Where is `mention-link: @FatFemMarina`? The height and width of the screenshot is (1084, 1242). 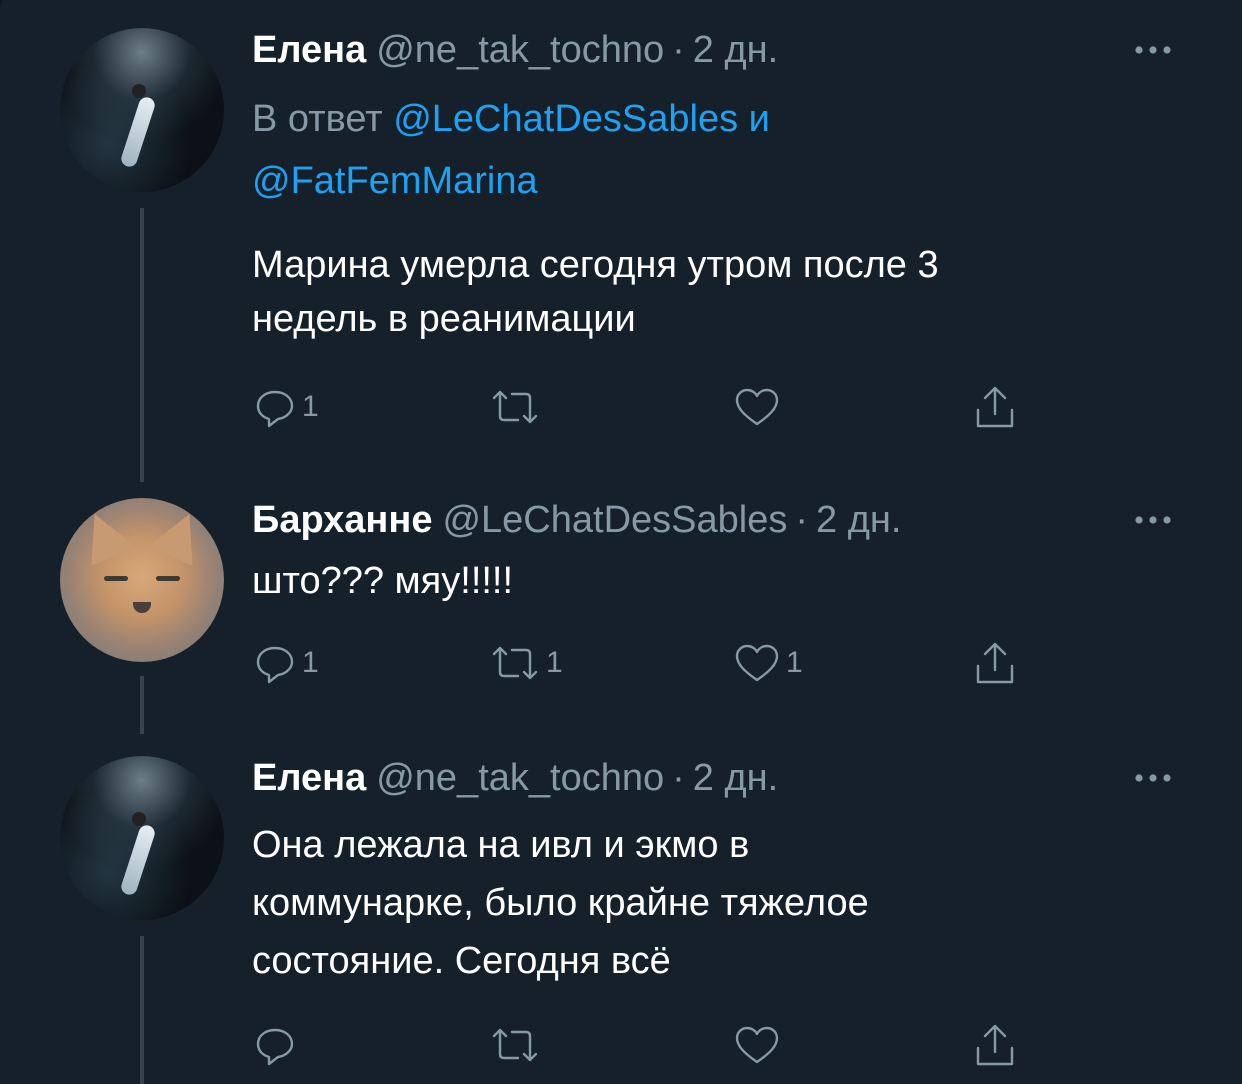
mention-link: @FatFemMarina is located at coordinates (395, 181).